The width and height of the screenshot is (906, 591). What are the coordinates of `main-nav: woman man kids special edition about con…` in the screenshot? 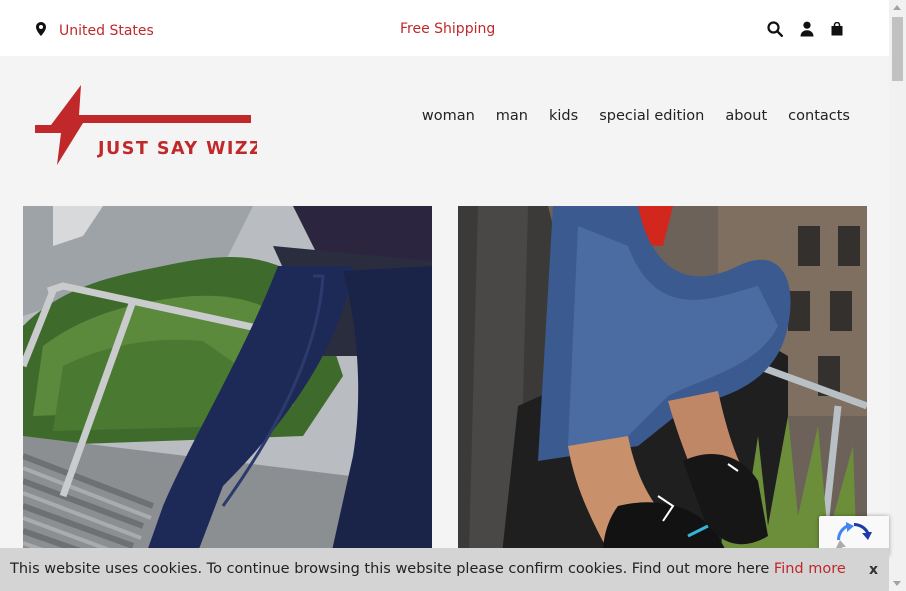 It's located at (636, 116).